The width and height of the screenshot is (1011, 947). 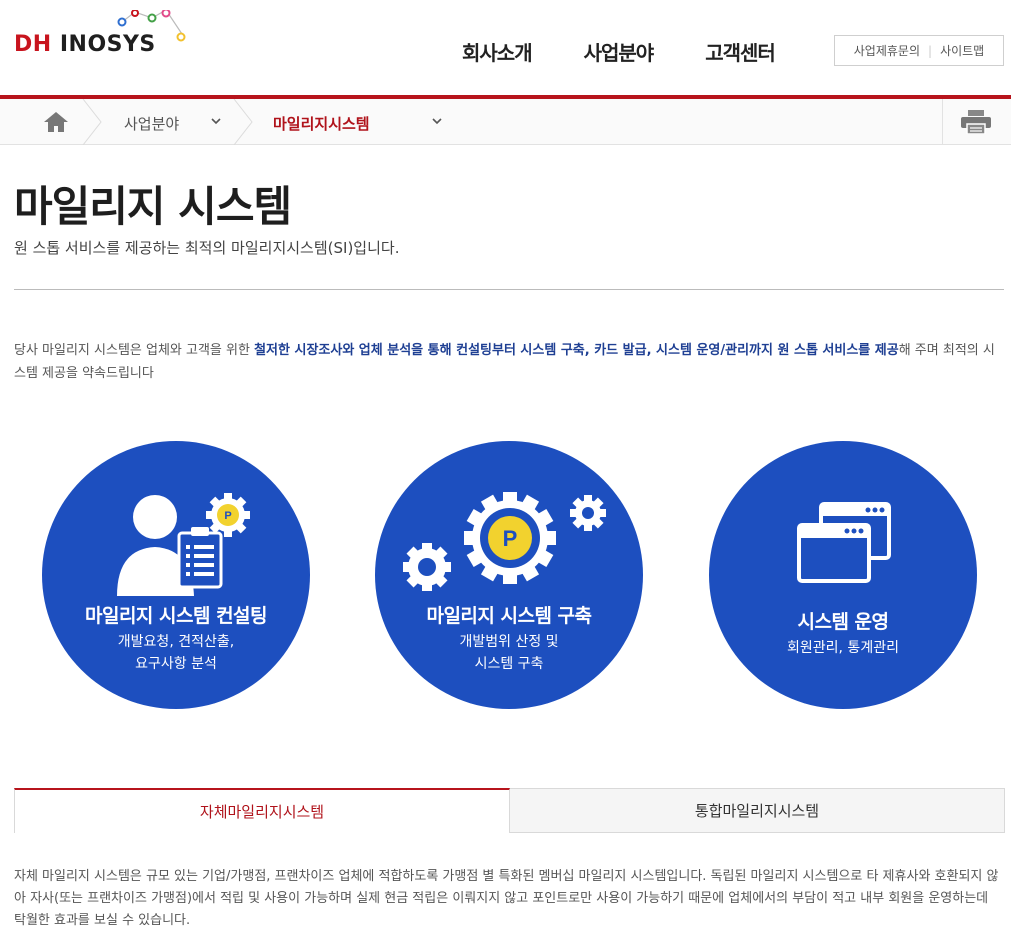 I want to click on breadcrumb-level1: 사업분야, so click(x=151, y=123).